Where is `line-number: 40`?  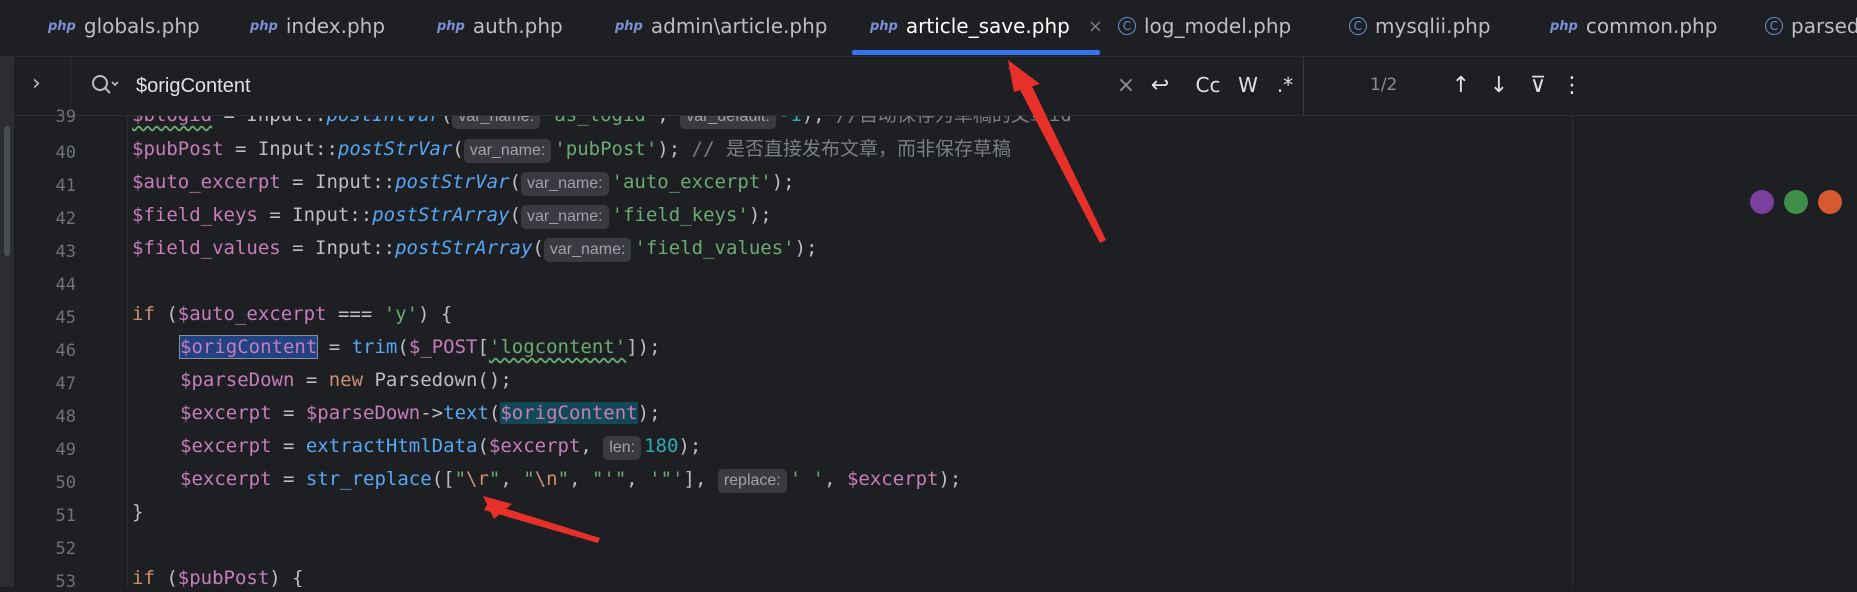
line-number: 40 is located at coordinates (65, 153).